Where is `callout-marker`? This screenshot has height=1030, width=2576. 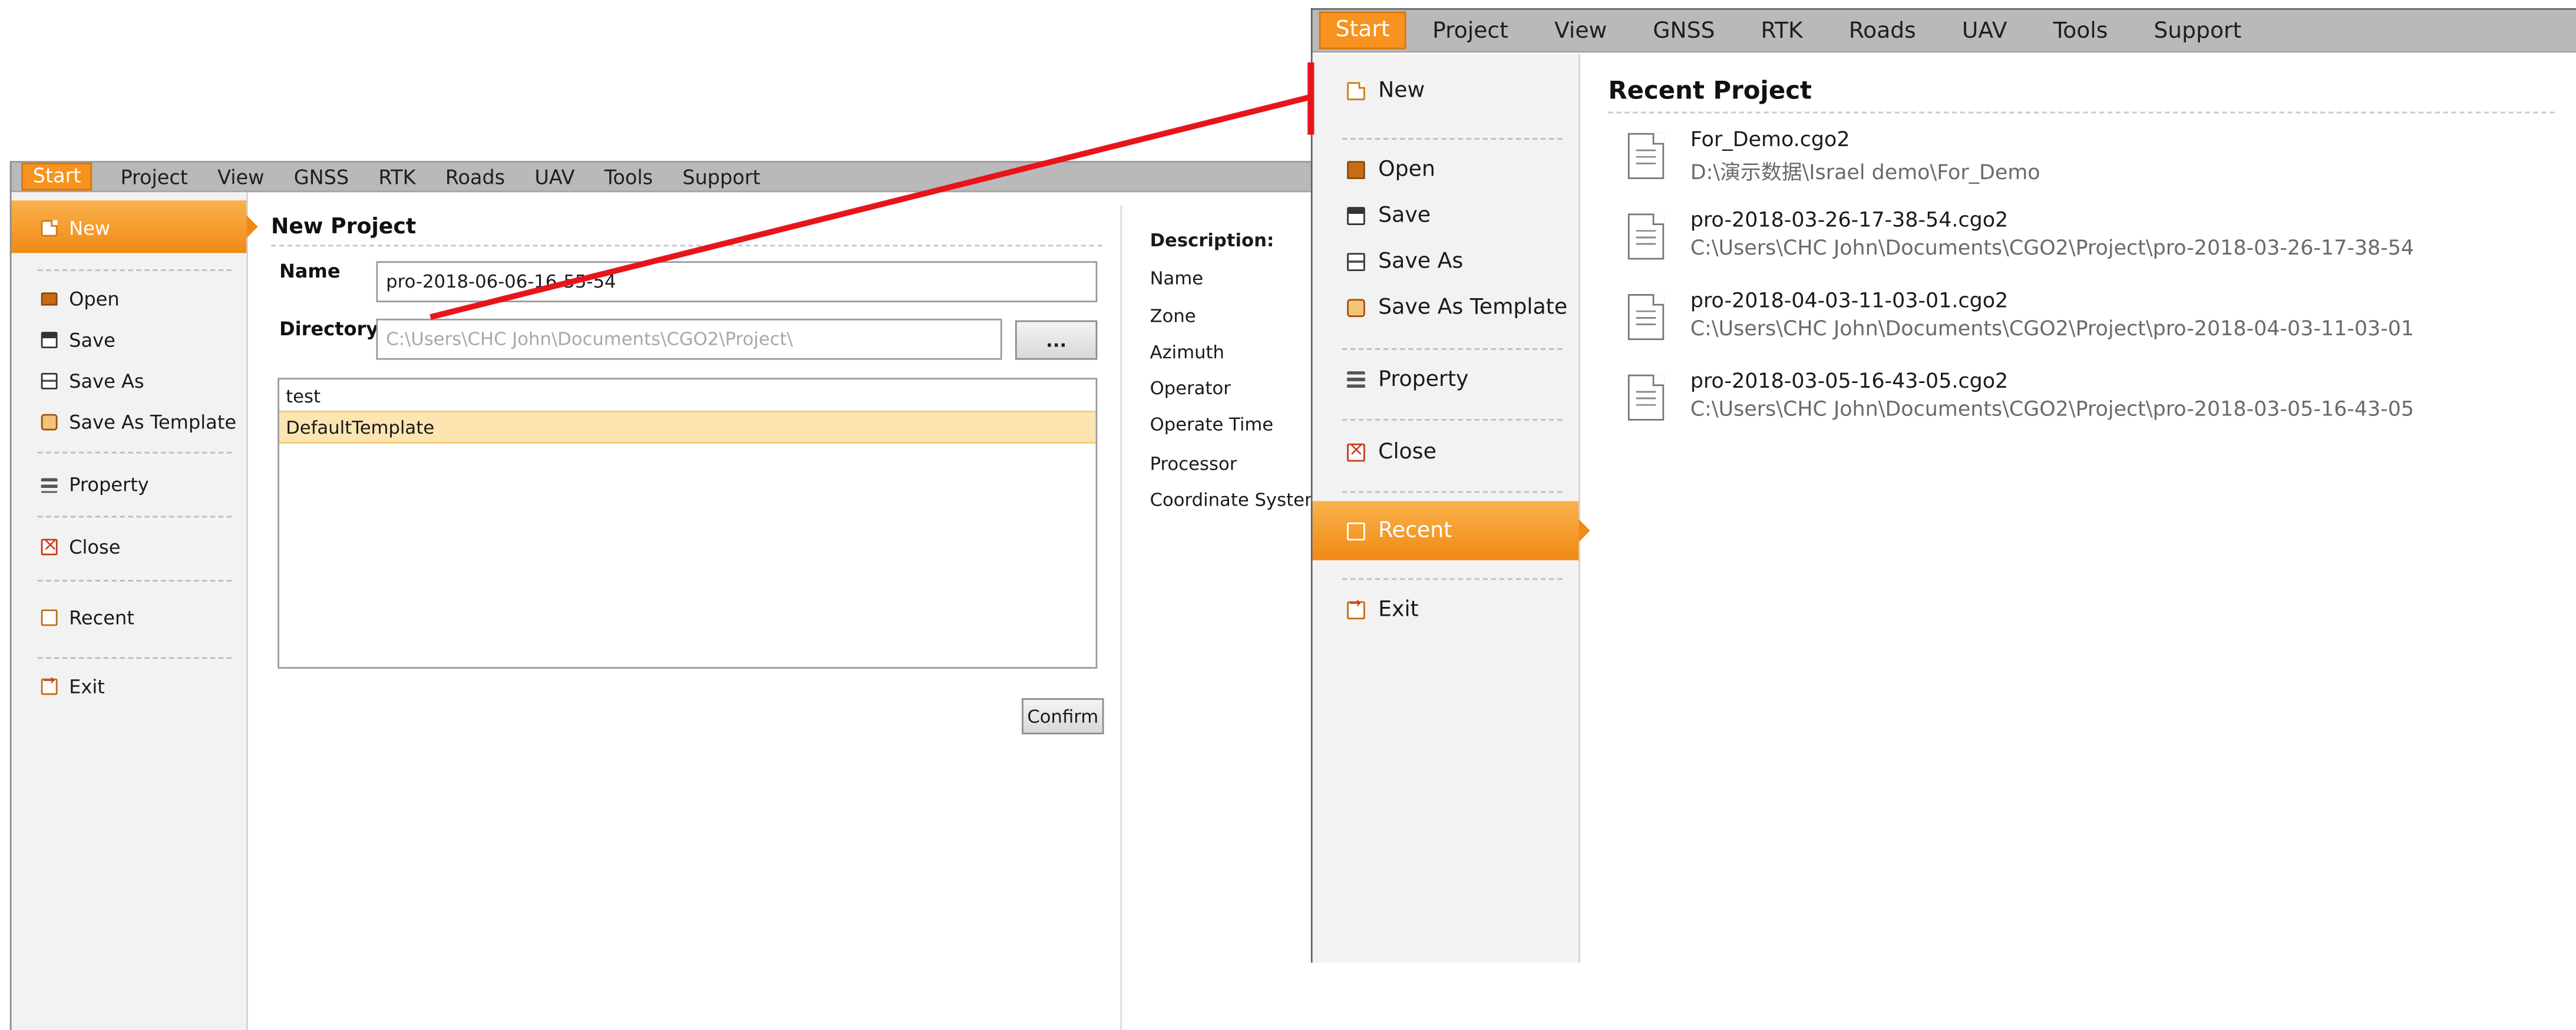 callout-marker is located at coordinates (1310, 99).